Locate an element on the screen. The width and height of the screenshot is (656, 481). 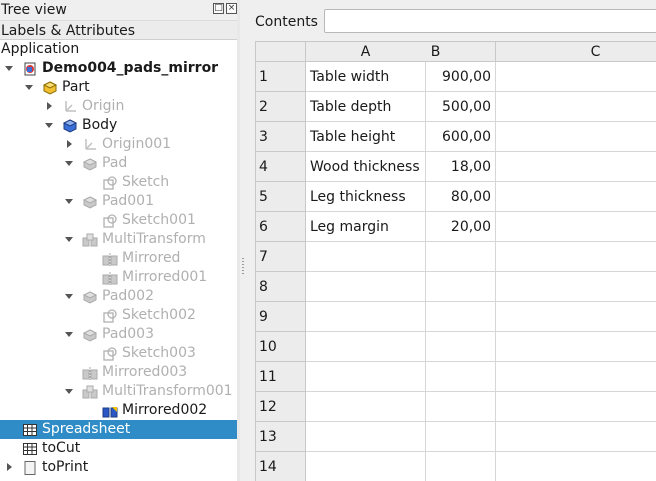
tree-item-mirrored003: Mirrored003 is located at coordinates (118, 372).